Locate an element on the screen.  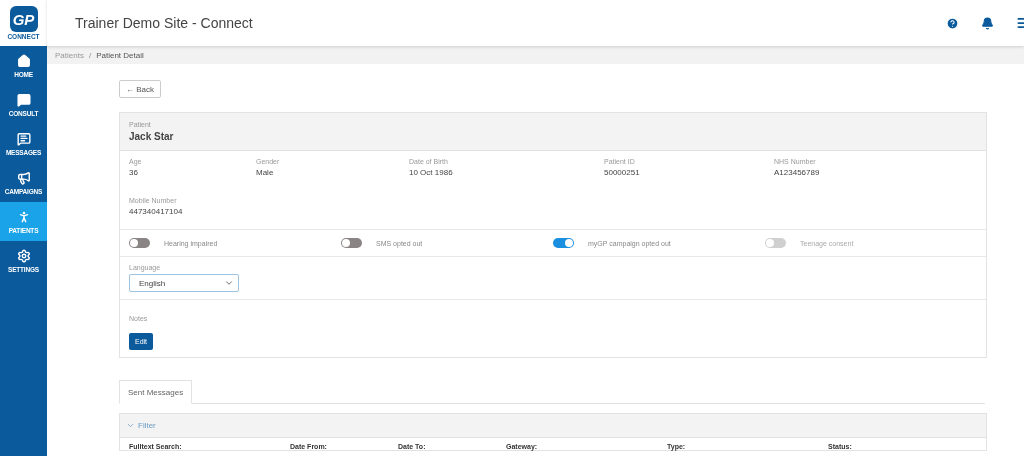
page-title: Trainer Demo Site - Connect is located at coordinates (164, 23).